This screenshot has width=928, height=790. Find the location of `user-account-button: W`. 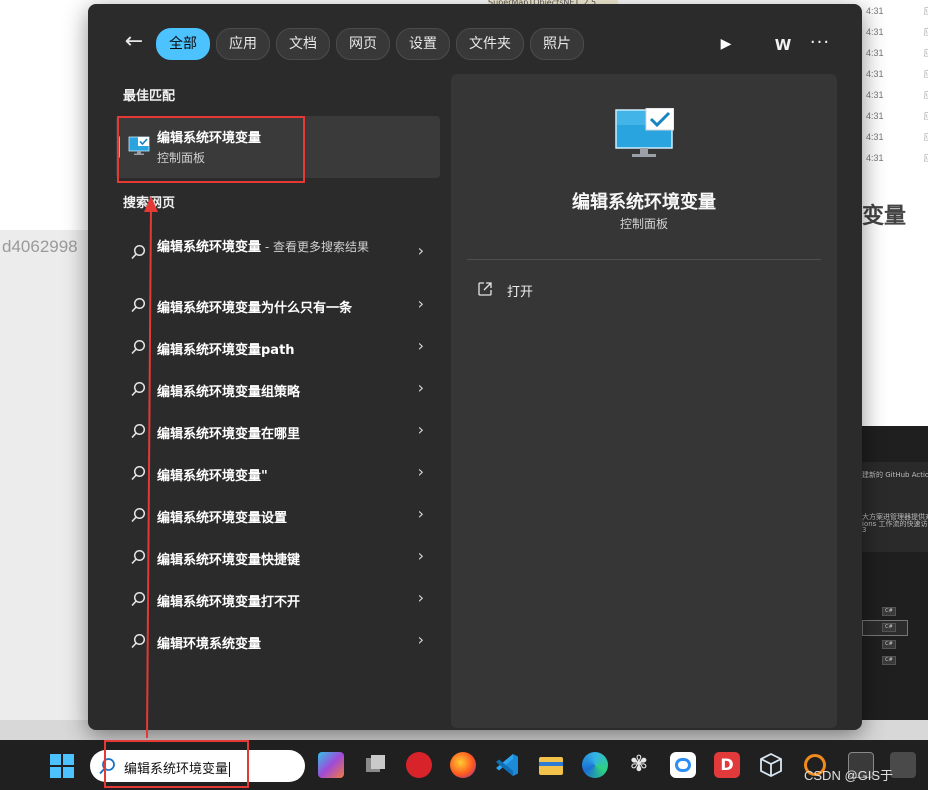

user-account-button: W is located at coordinates (783, 45).